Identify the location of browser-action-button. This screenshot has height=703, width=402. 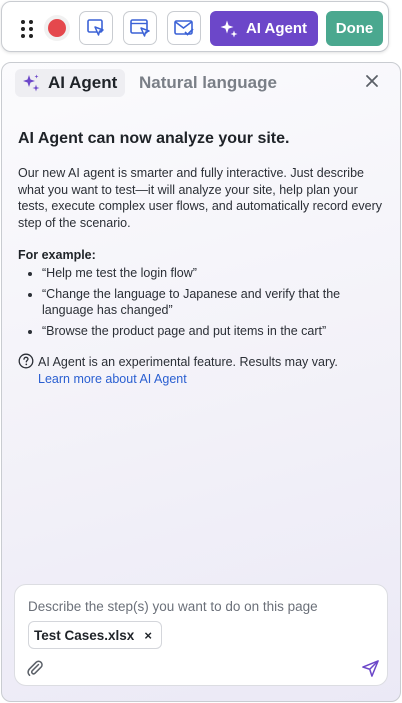
(140, 28).